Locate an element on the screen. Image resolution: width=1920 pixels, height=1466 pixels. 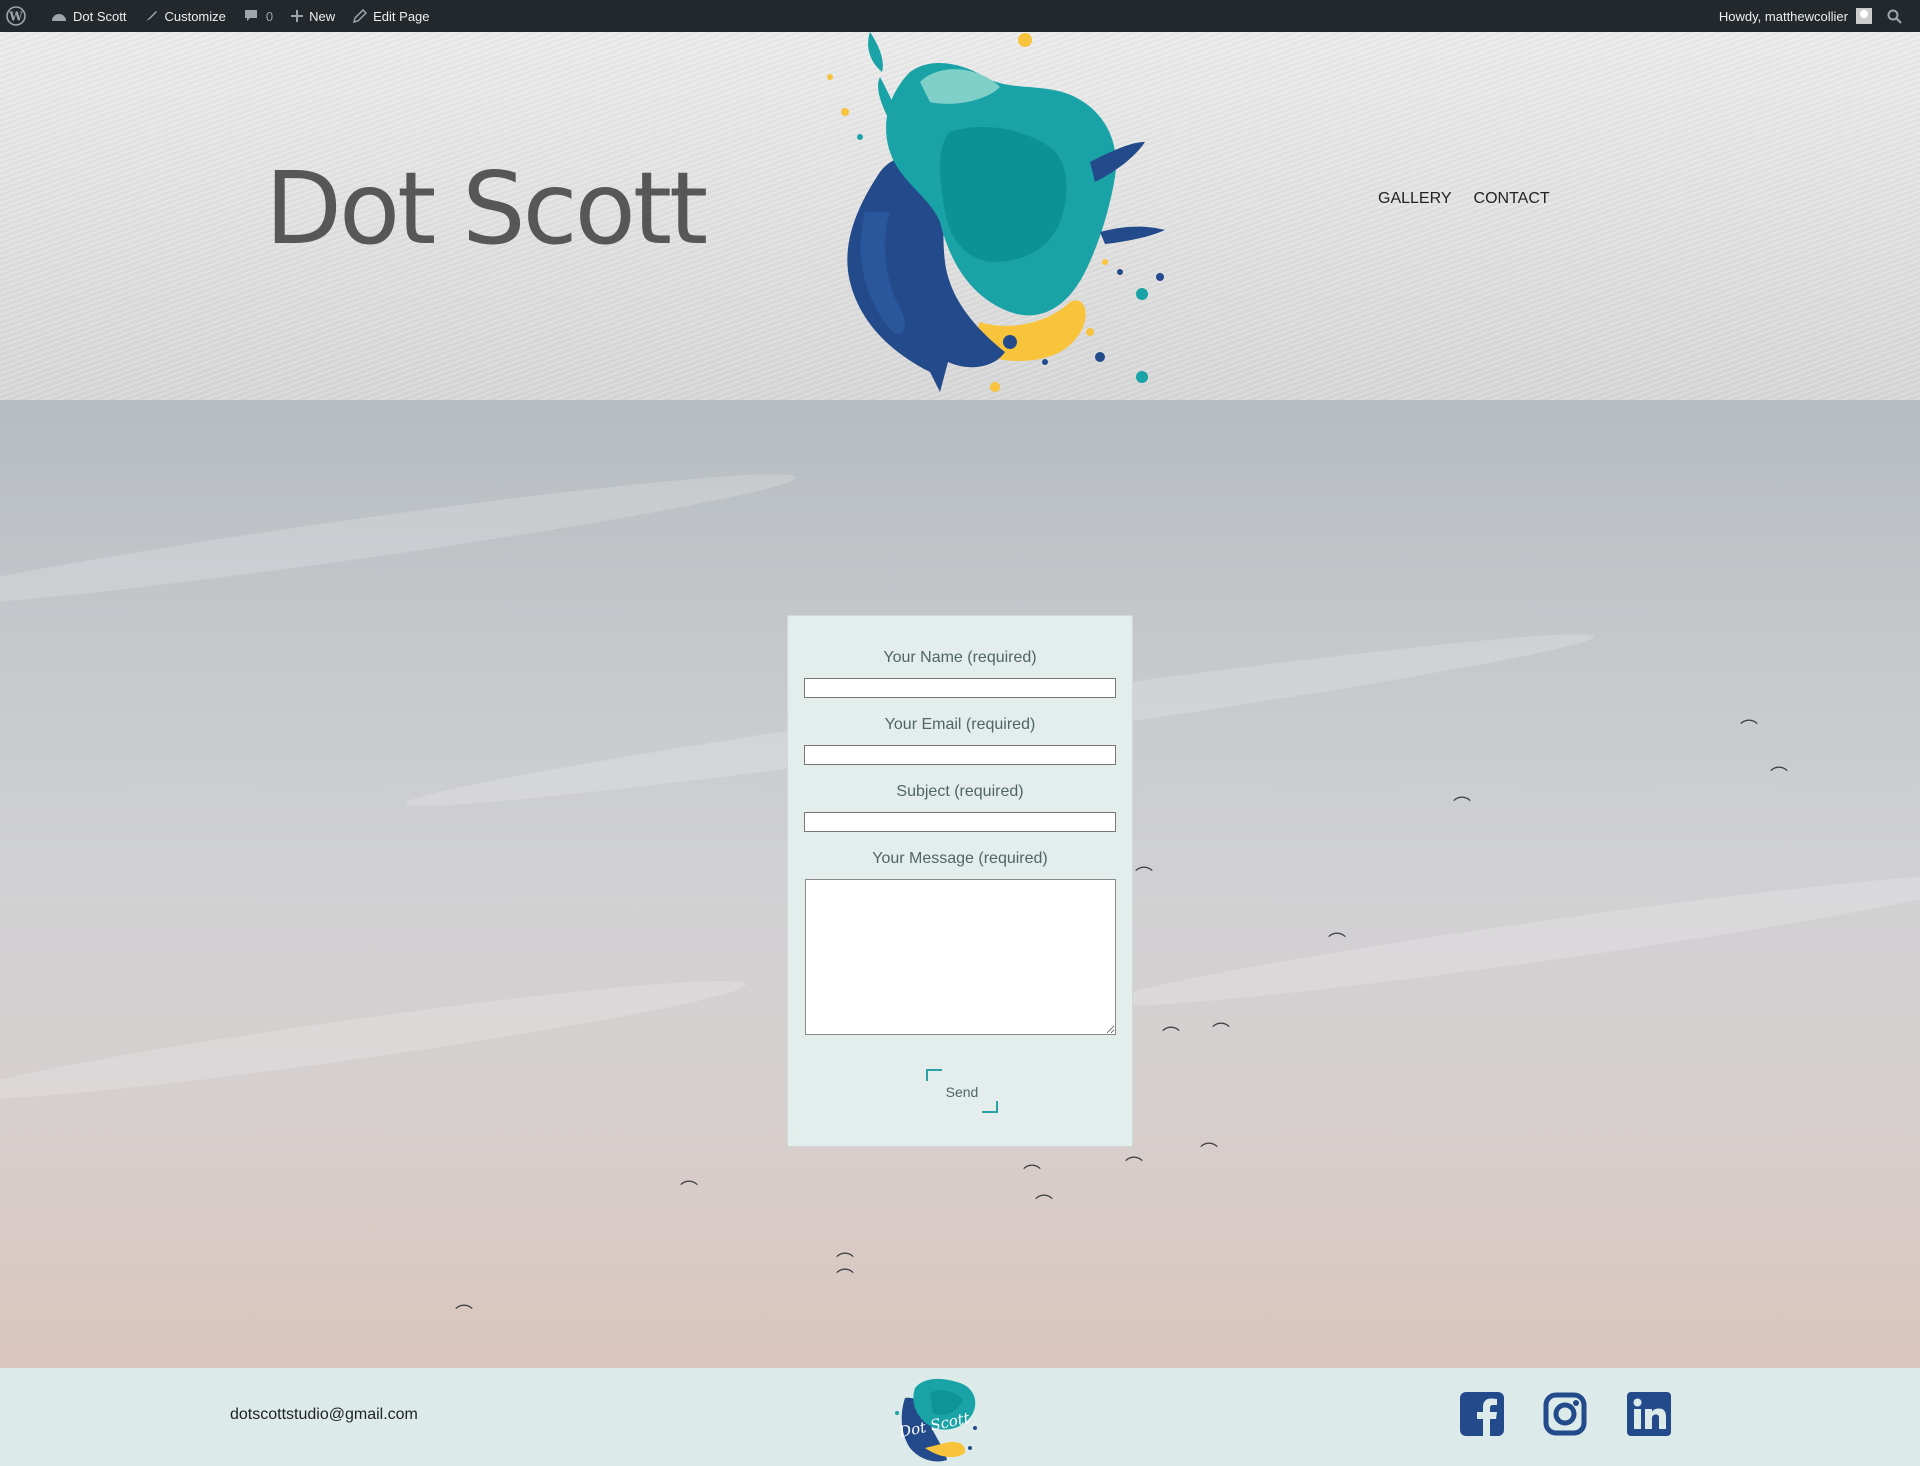
email-label: Your Email (required) is located at coordinates (960, 724).